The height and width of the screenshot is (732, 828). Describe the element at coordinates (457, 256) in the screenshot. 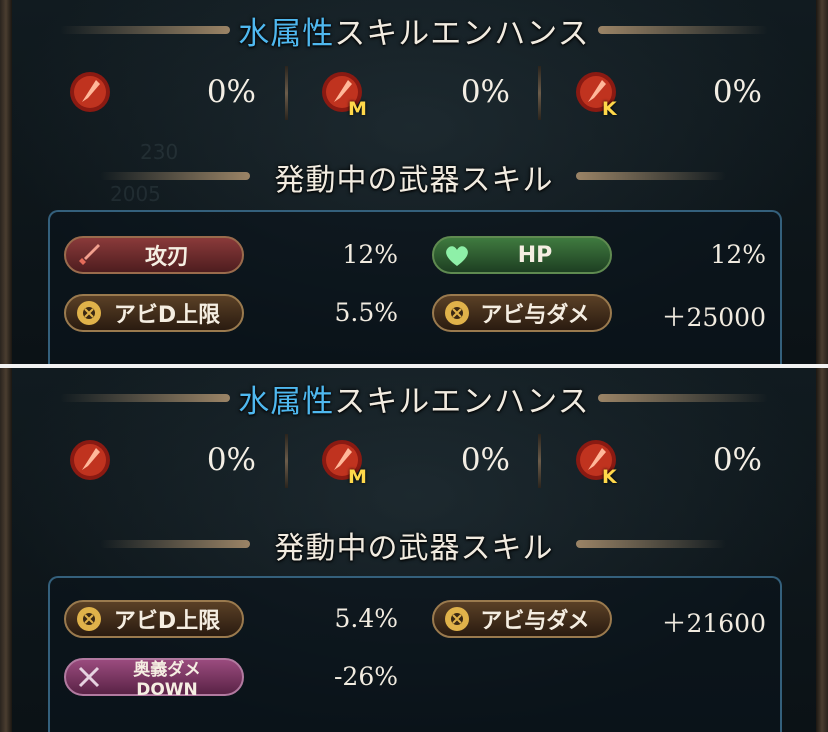

I see `heart-icon` at that location.